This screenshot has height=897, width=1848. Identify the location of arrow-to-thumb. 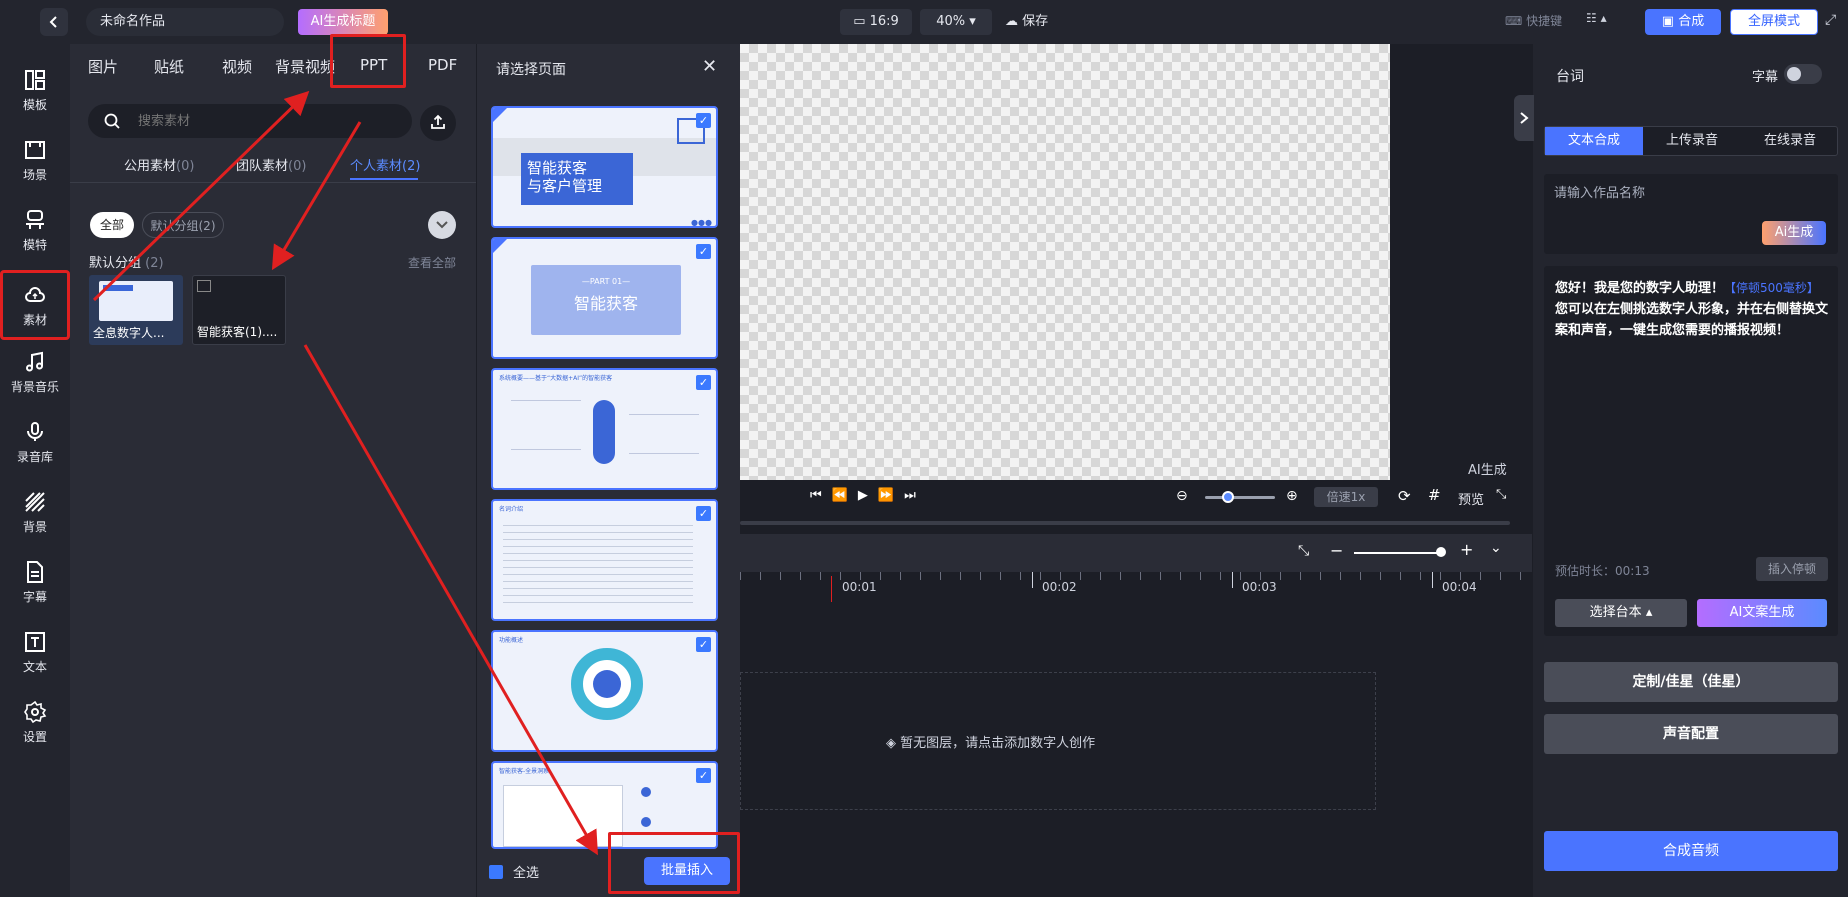
(316, 196).